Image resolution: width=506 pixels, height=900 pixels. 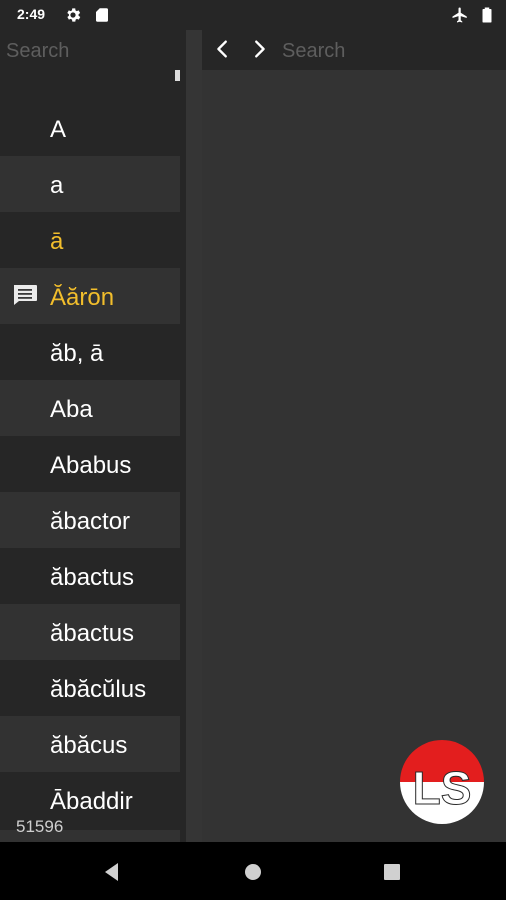 What do you see at coordinates (442, 788) in the screenshot?
I see `ls-logo-text: LS` at bounding box center [442, 788].